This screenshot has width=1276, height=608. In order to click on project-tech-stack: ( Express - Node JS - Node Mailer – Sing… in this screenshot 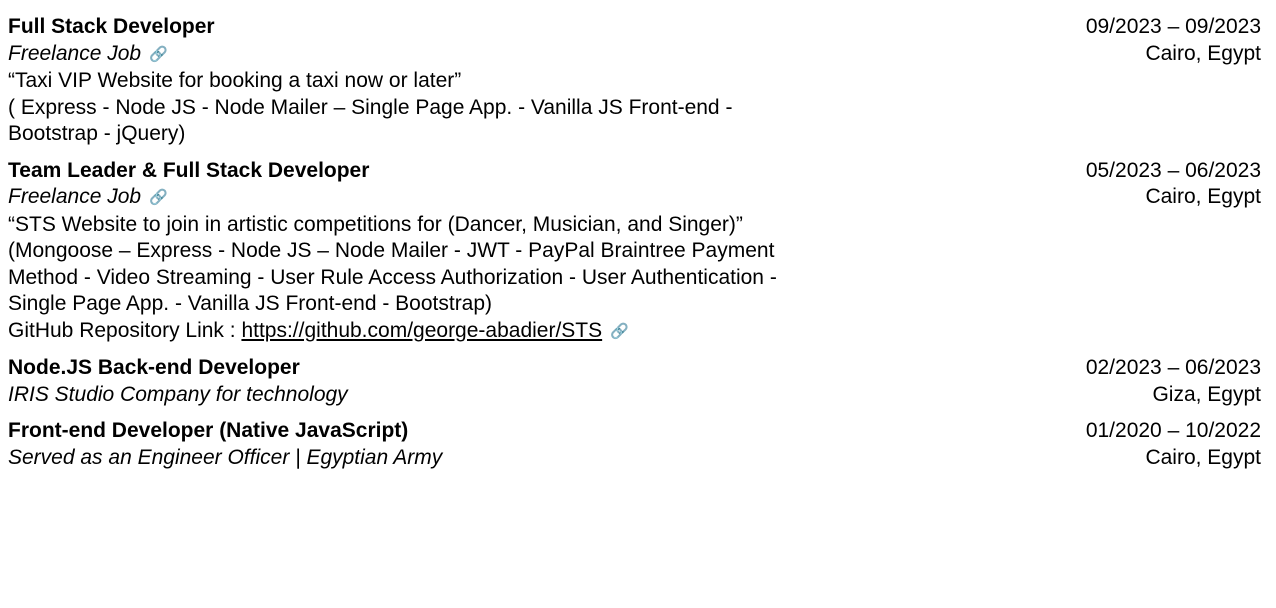, I will do `click(370, 120)`.